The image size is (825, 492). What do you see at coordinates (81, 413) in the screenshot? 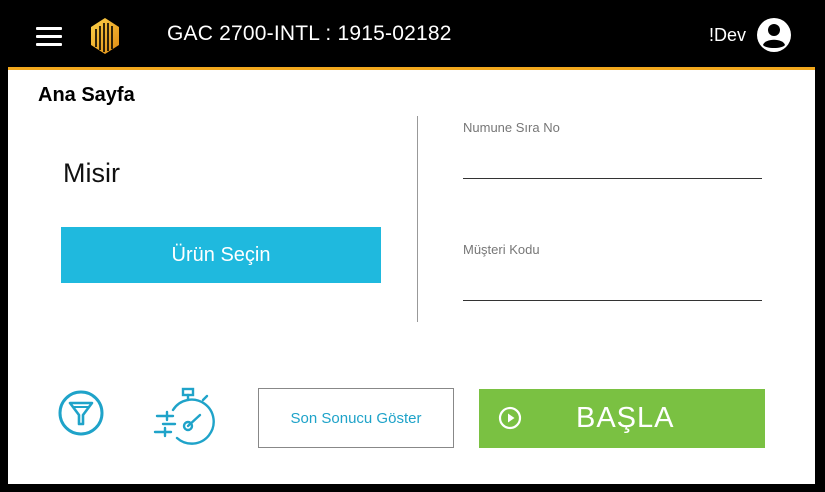
I see `funnel-icon` at bounding box center [81, 413].